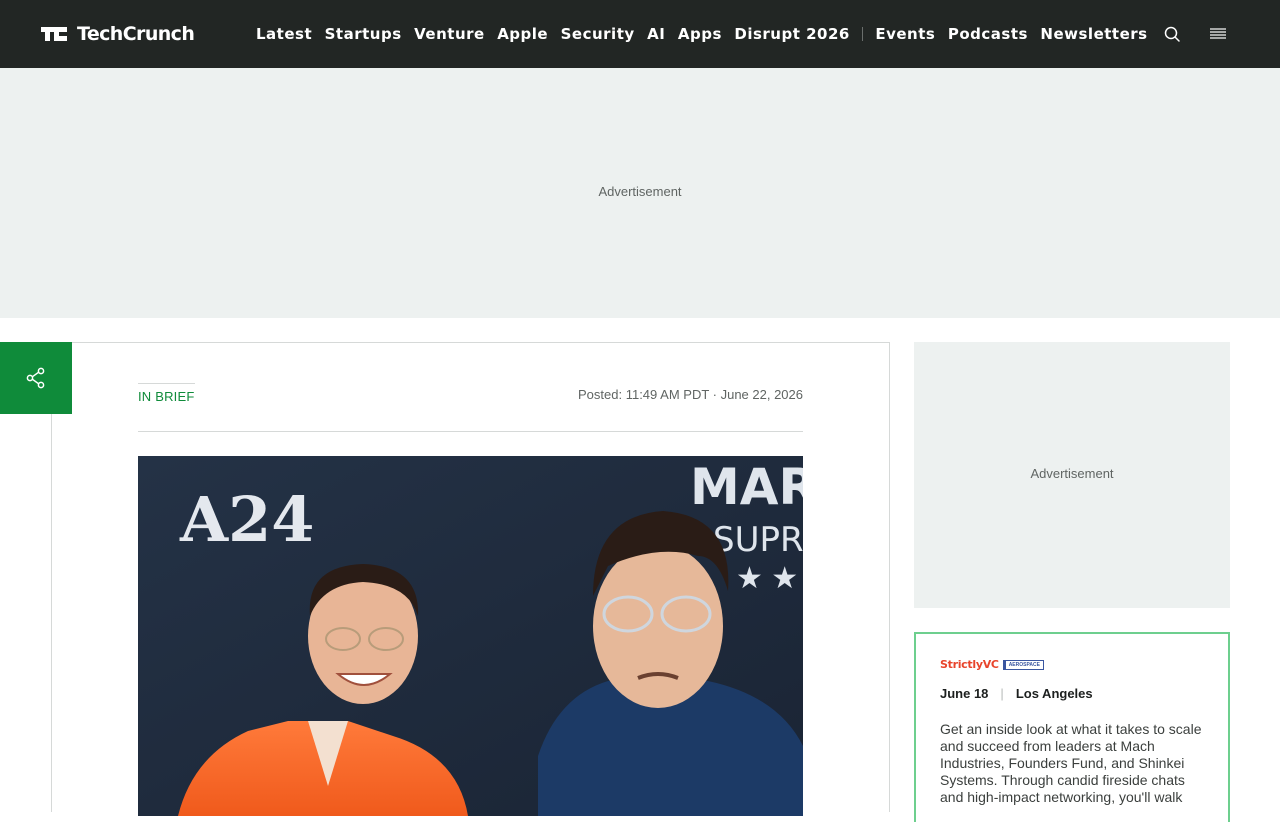 This screenshot has width=1280, height=822. I want to click on nav-newsletters: Newsletters, so click(1093, 34).